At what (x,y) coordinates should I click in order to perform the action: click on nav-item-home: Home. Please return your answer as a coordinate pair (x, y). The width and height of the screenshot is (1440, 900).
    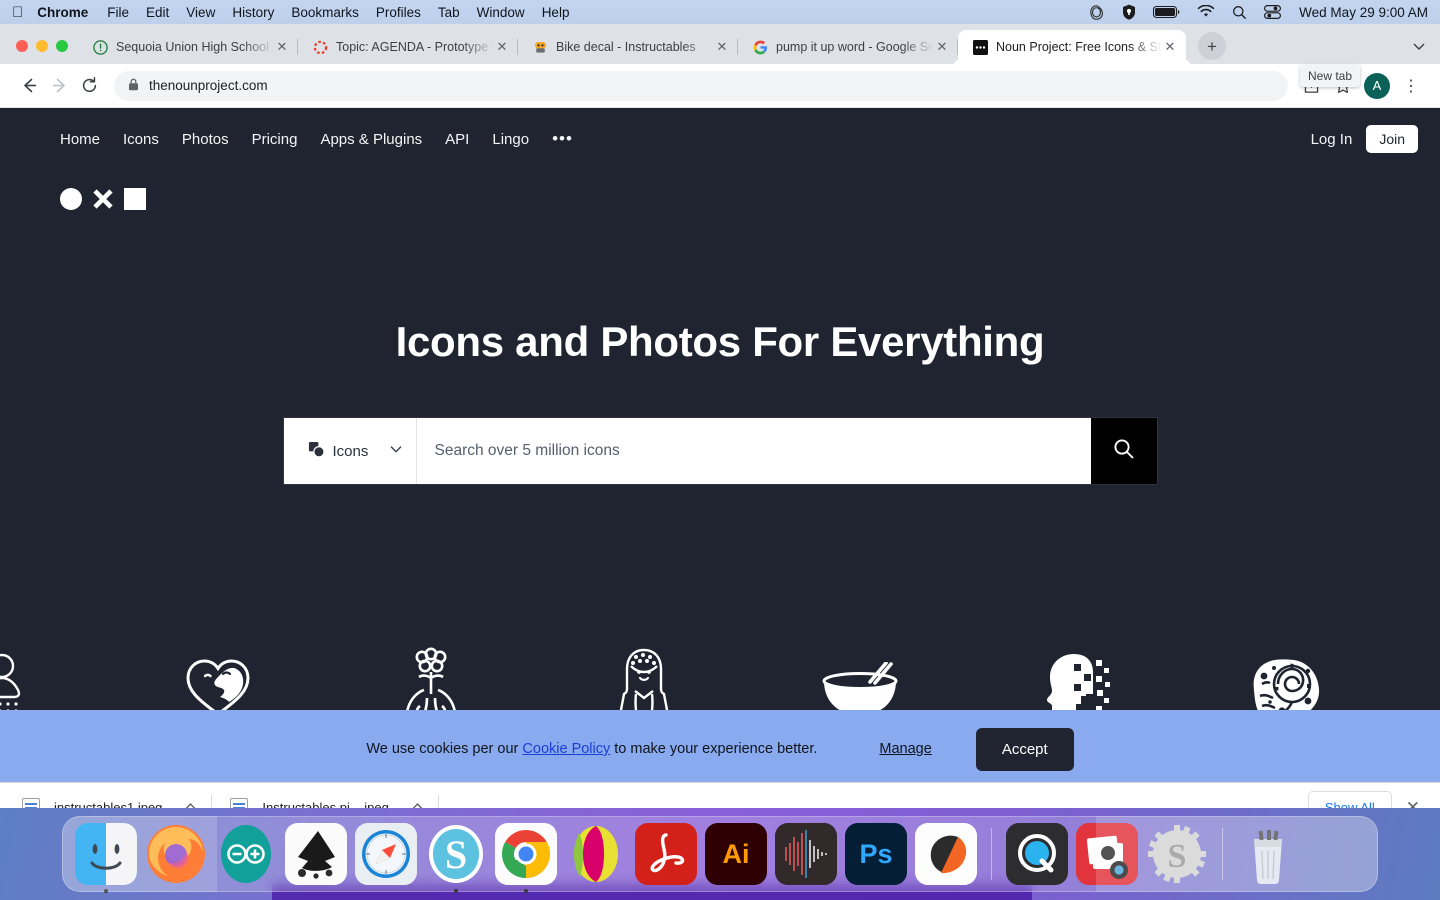
    Looking at the image, I should click on (80, 139).